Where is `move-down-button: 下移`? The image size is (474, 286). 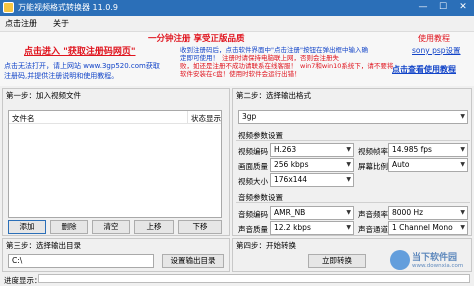
move-down-button: 下移 is located at coordinates (200, 227).